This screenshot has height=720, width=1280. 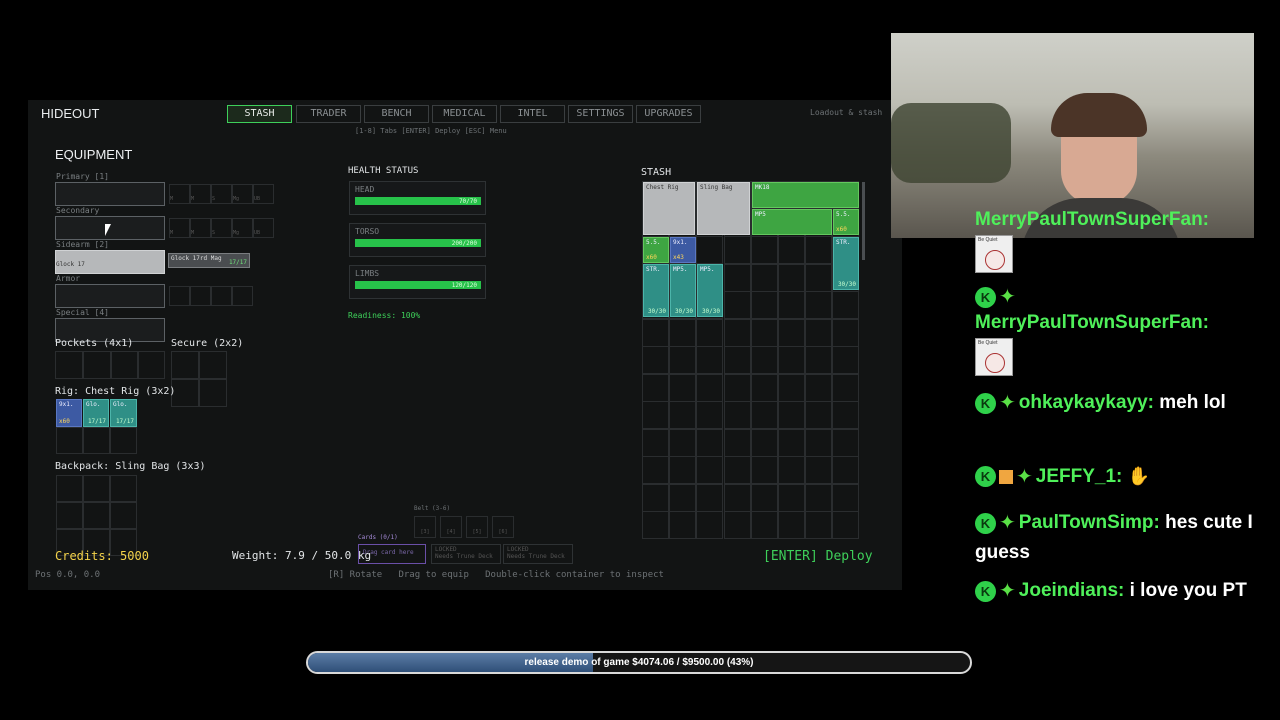 What do you see at coordinates (110, 296) in the screenshot?
I see `armor-slot` at bounding box center [110, 296].